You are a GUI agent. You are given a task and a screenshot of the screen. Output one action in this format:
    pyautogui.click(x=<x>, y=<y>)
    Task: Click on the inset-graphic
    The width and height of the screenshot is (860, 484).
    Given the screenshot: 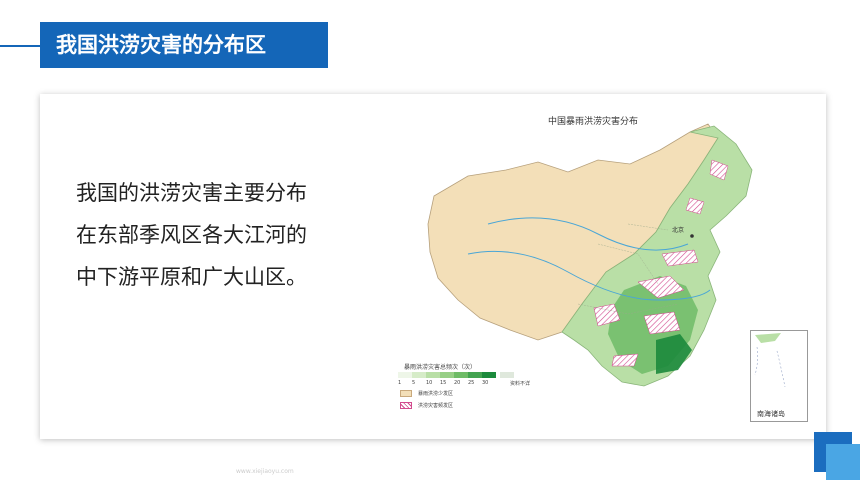 What is the action you would take?
    pyautogui.click(x=770, y=360)
    